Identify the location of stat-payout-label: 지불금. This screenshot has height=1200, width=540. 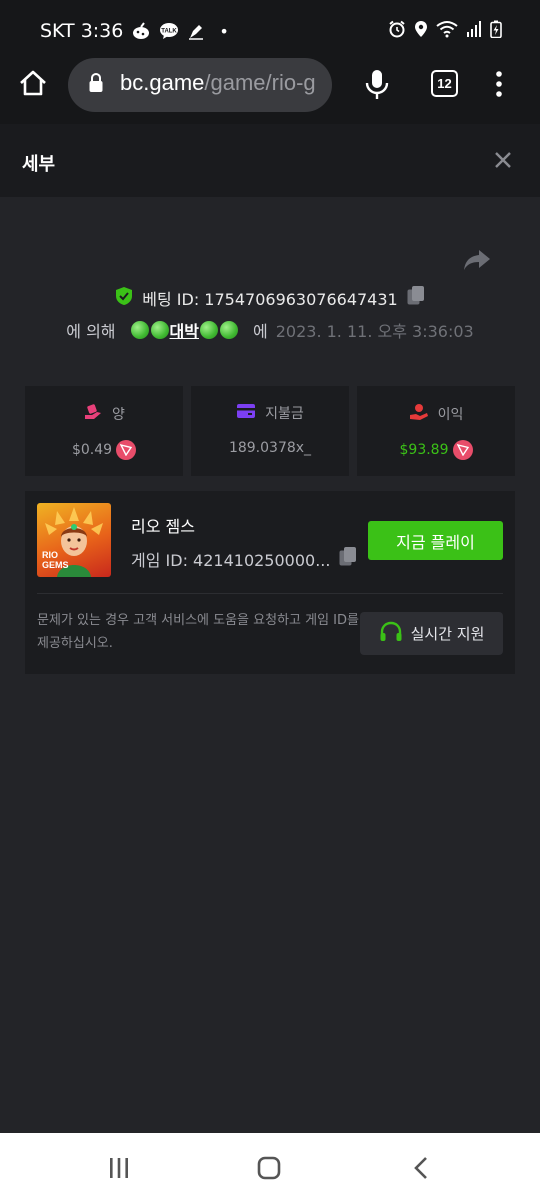
(284, 414).